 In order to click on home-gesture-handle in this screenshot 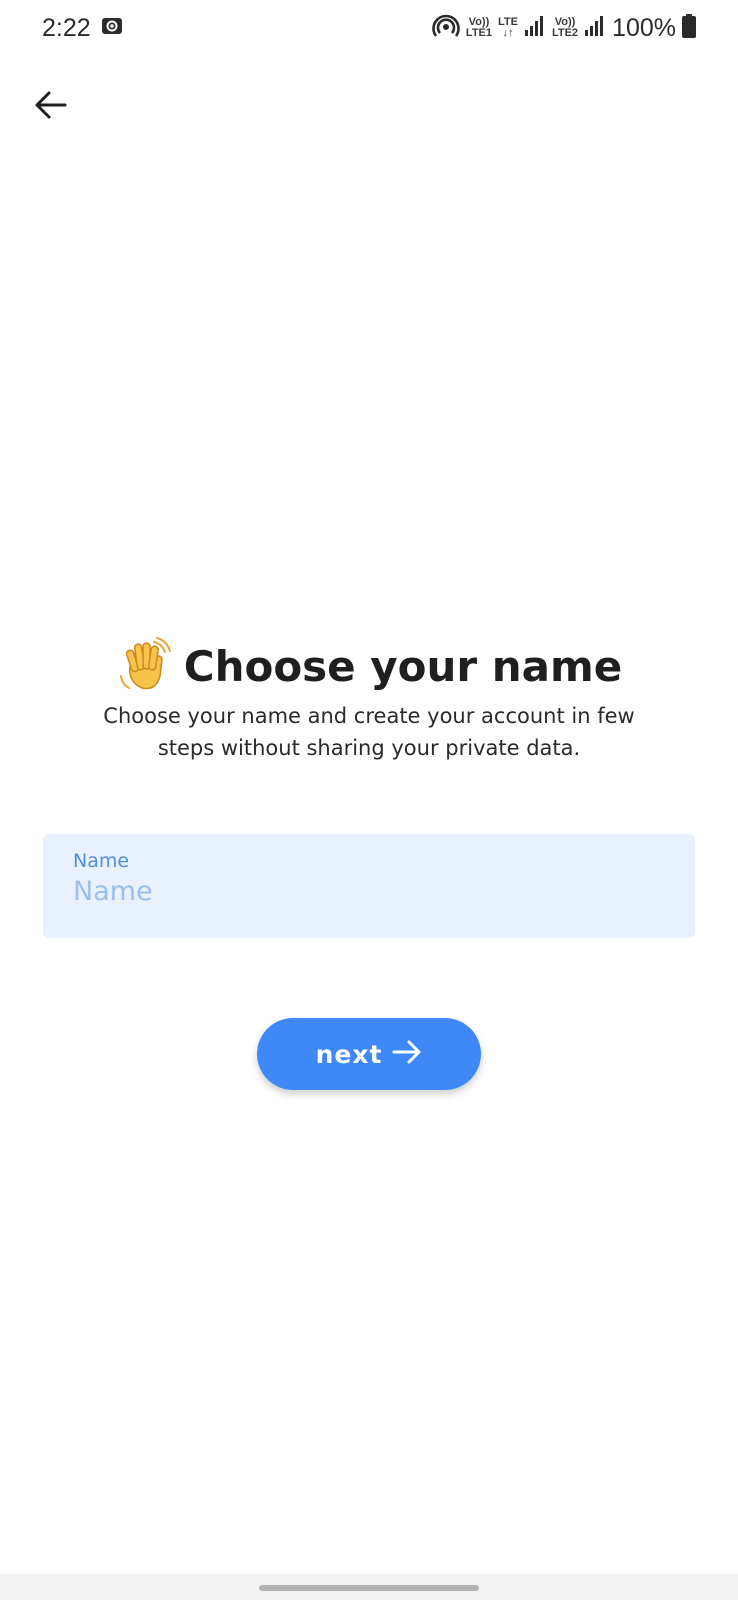, I will do `click(369, 1588)`.